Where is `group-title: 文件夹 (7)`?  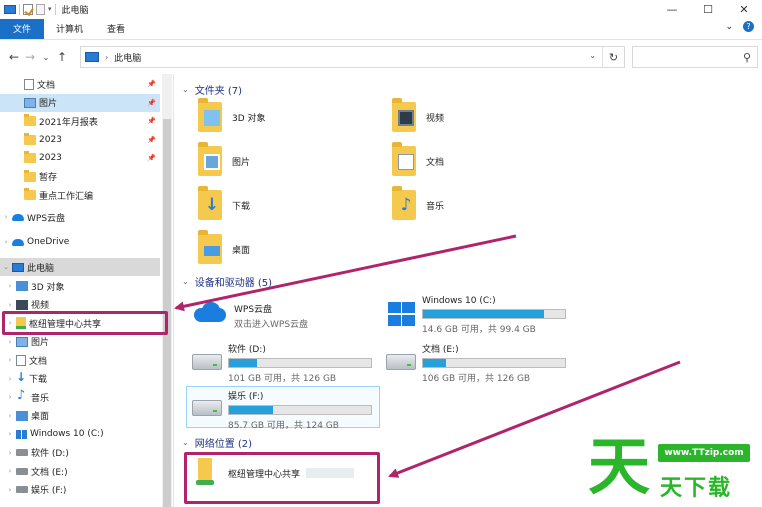 group-title: 文件夹 (7) is located at coordinates (218, 91).